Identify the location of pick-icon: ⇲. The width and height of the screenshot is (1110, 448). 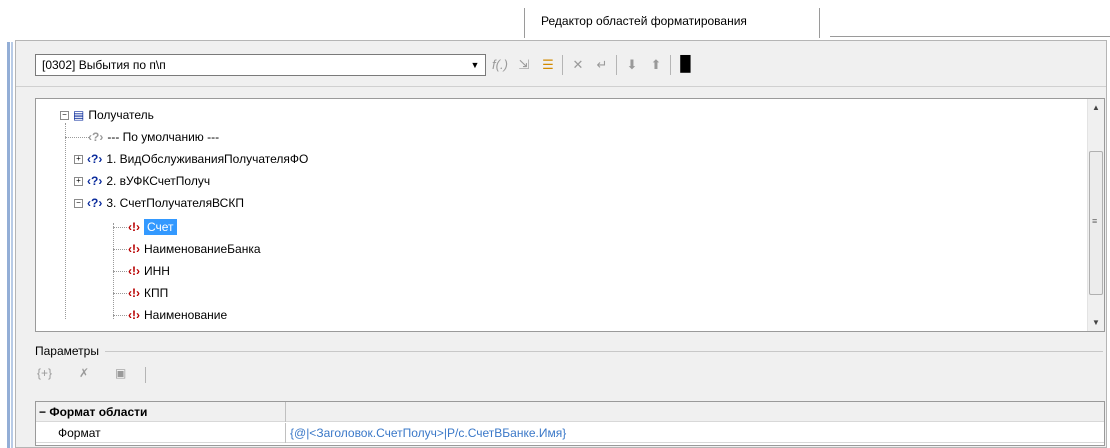
(524, 65).